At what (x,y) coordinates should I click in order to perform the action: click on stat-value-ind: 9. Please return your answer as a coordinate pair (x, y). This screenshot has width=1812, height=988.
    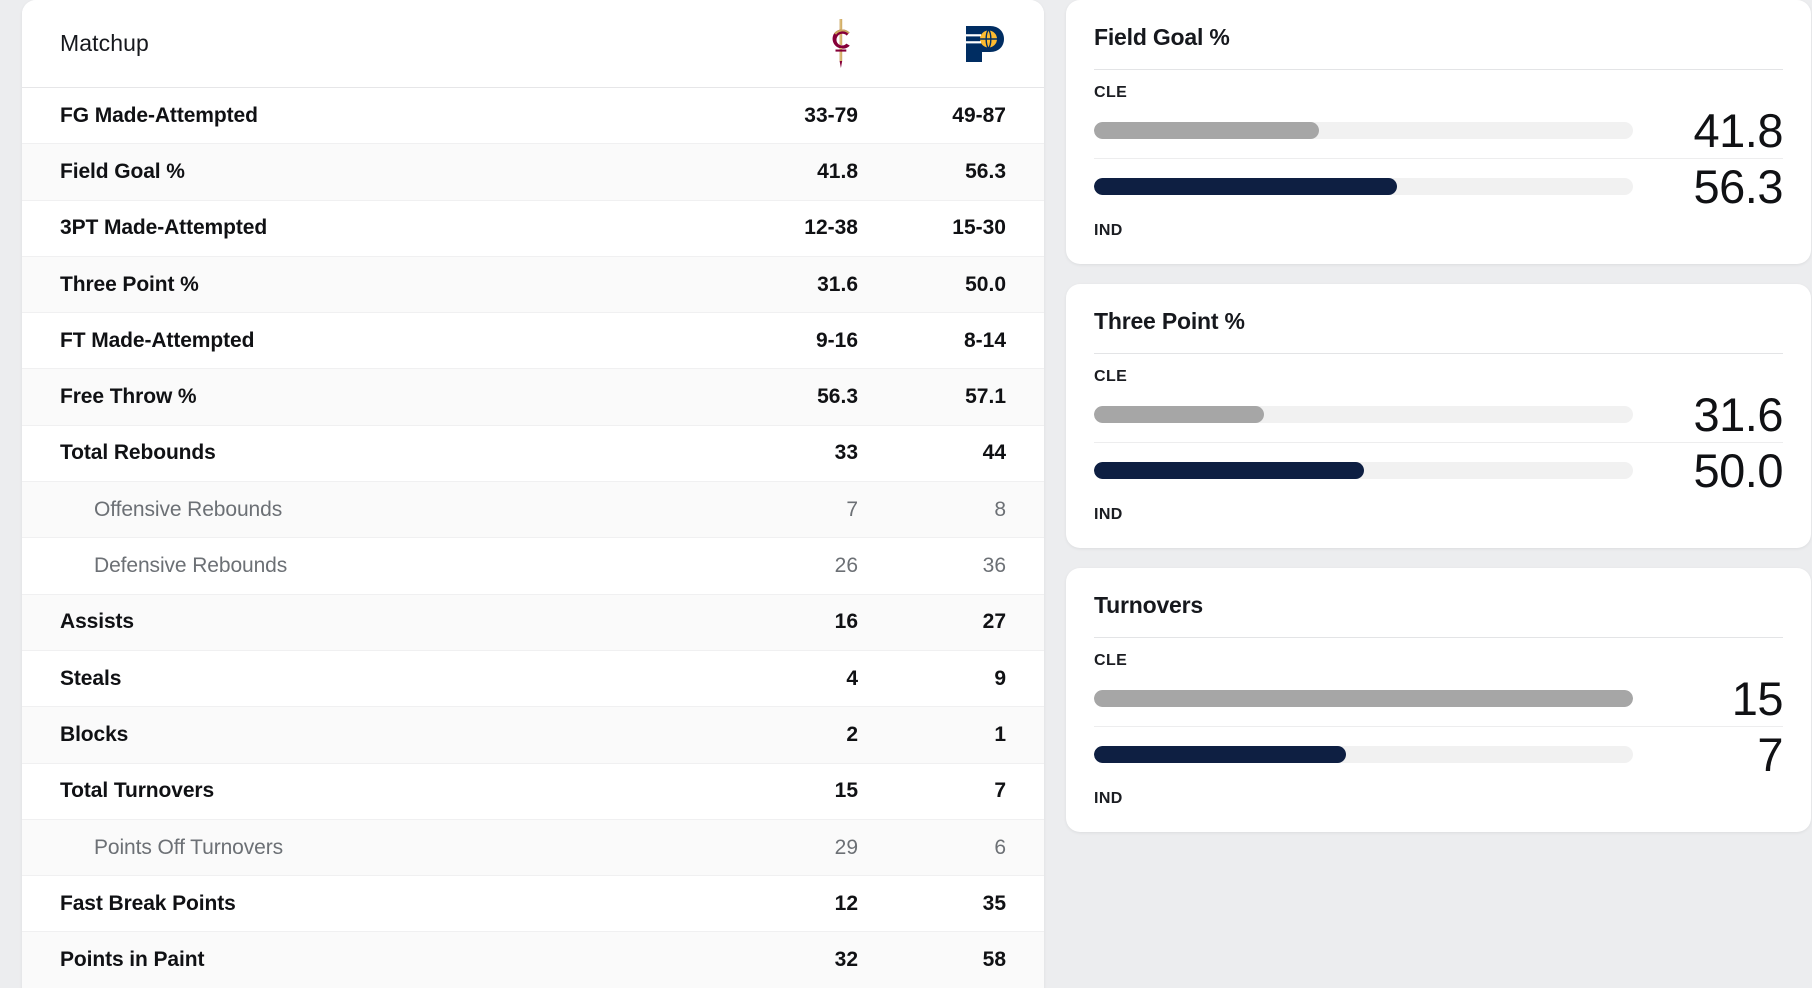
    Looking at the image, I should click on (1000, 678).